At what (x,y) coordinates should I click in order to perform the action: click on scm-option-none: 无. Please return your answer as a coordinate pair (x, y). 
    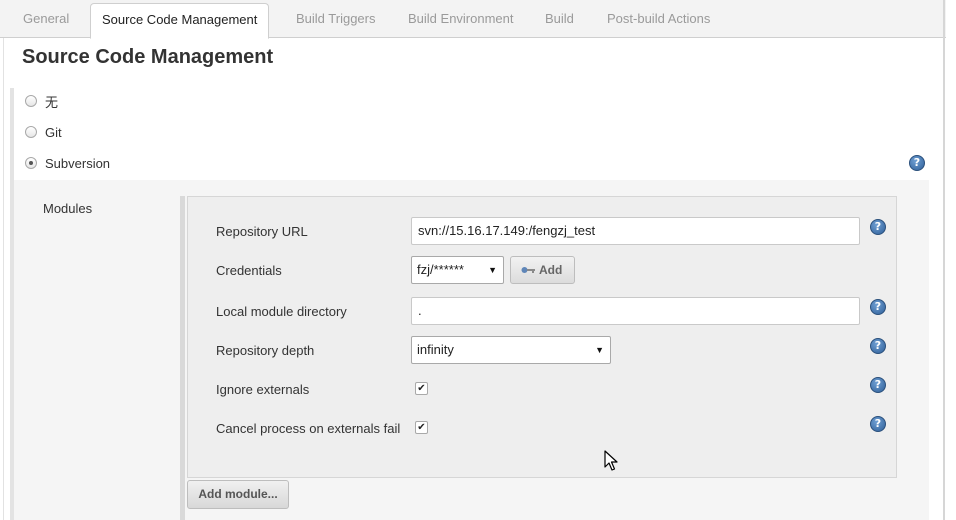
    Looking at the image, I should click on (41, 101).